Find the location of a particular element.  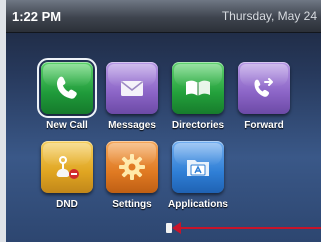

messages-tile is located at coordinates (132, 88).